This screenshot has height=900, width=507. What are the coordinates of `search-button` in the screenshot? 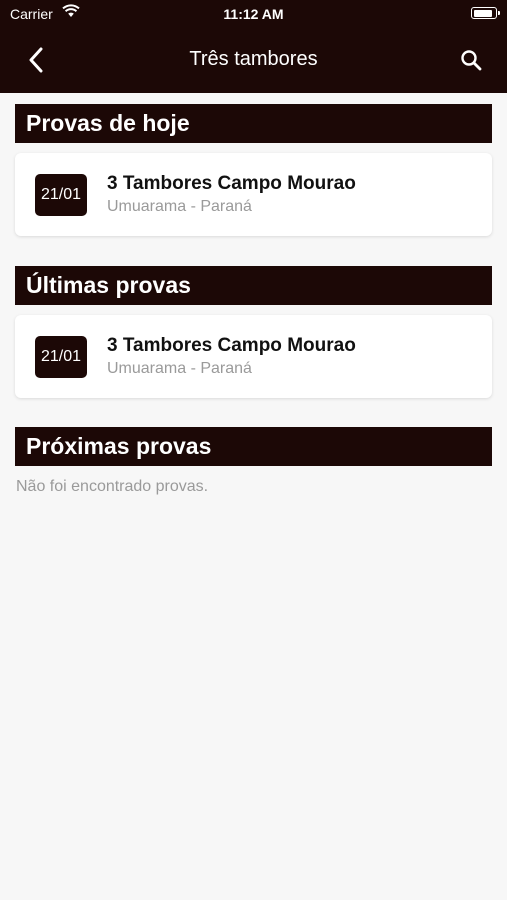 It's located at (471, 60).